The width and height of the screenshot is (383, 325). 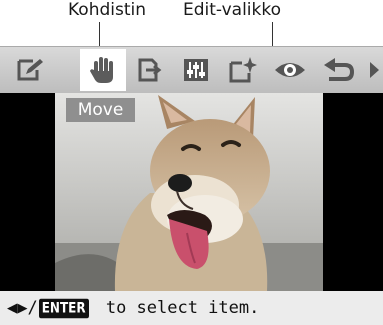 I want to click on edit-toolbar, so click(x=191, y=70).